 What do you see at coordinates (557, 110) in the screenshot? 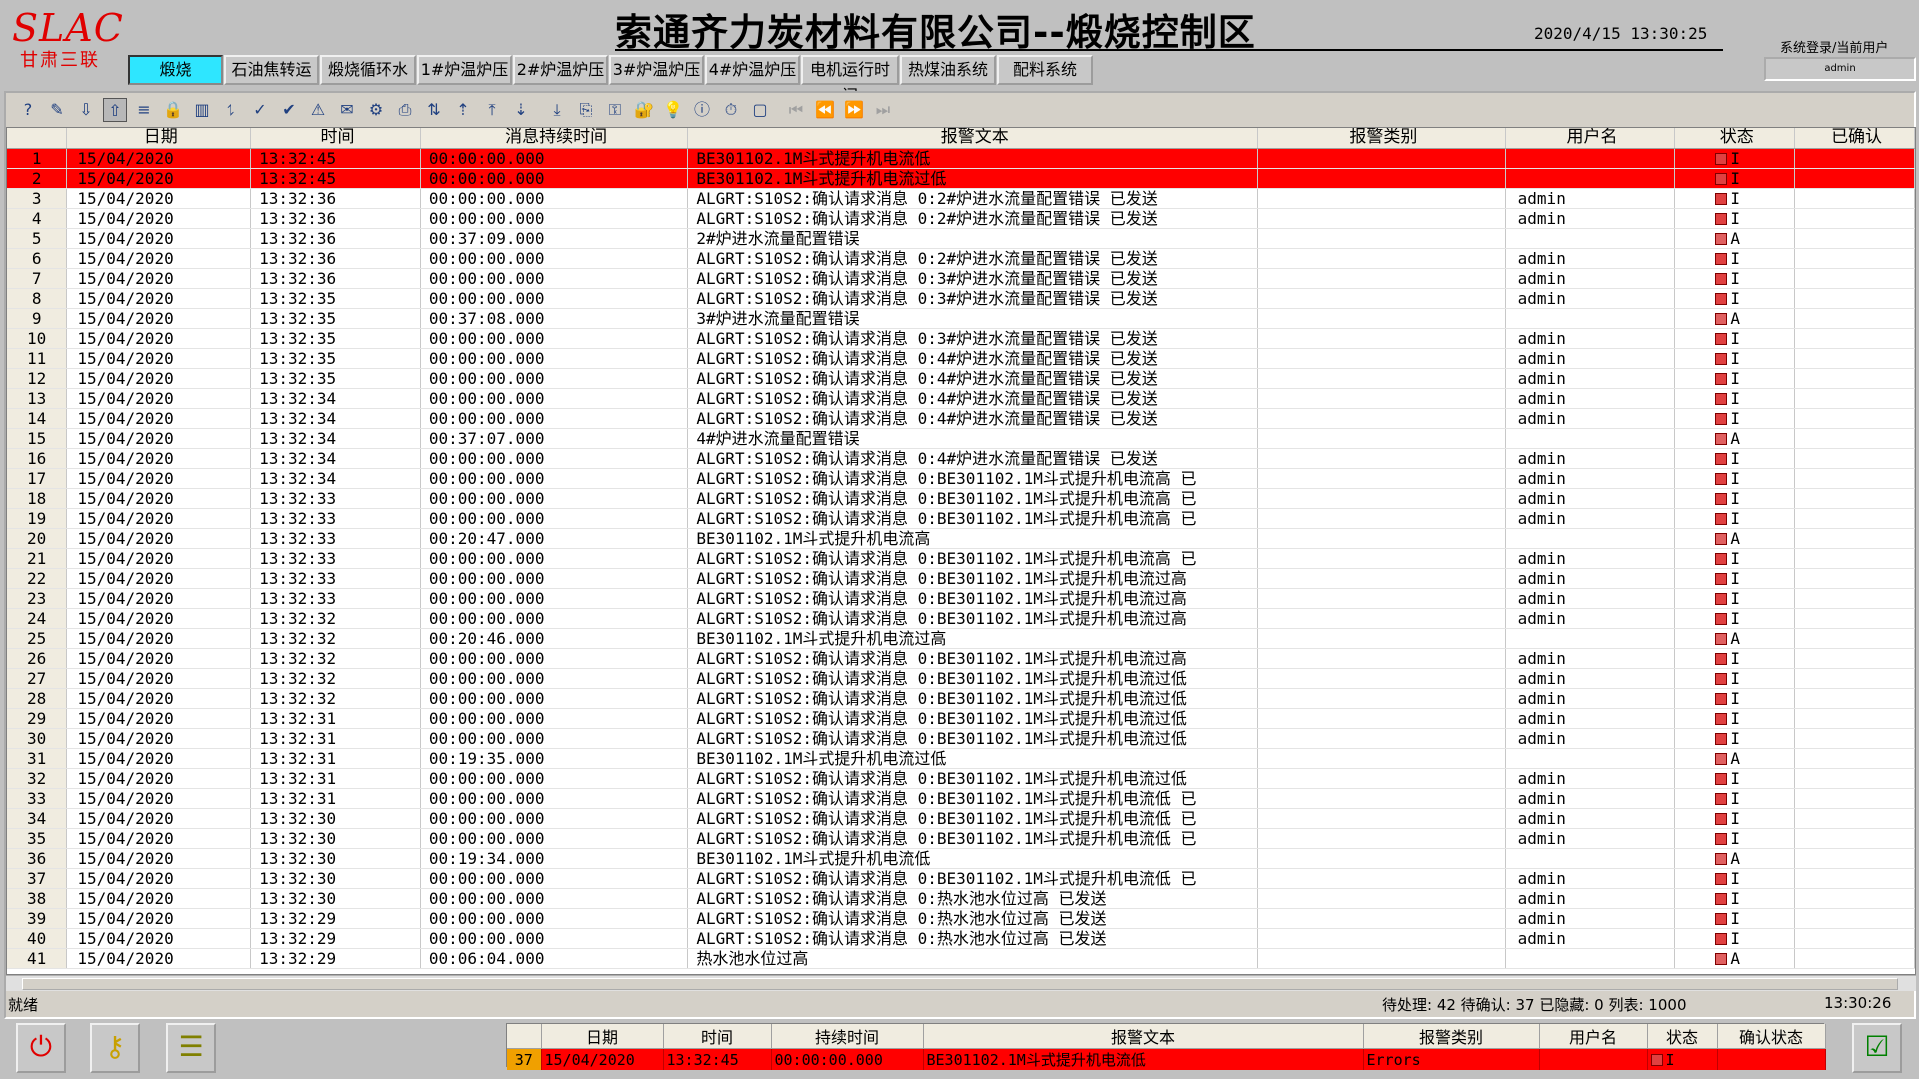
I see `last-icon: ⤓` at bounding box center [557, 110].